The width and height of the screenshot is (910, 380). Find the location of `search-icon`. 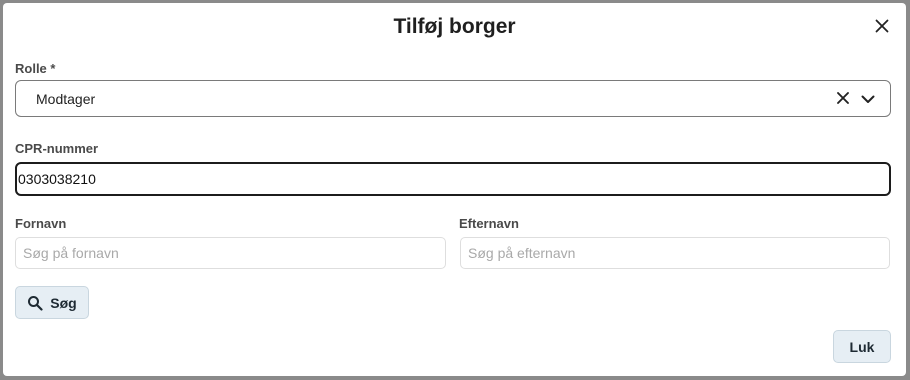

search-icon is located at coordinates (35, 303).